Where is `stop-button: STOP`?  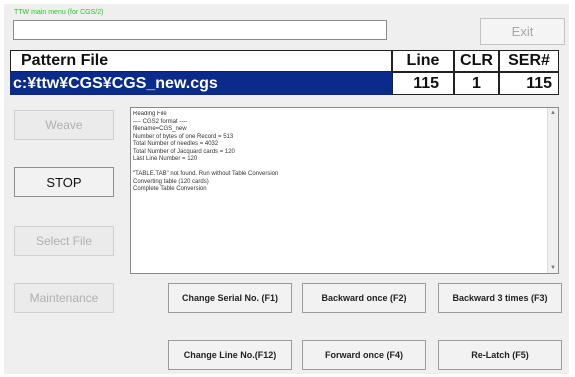 stop-button: STOP is located at coordinates (64, 182).